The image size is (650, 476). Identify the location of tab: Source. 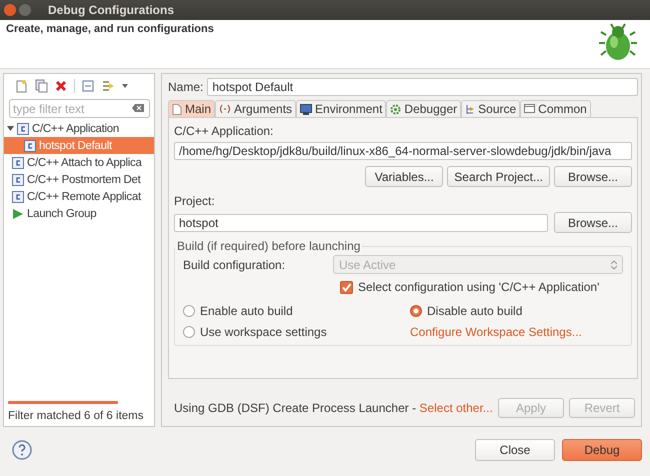
(490, 108).